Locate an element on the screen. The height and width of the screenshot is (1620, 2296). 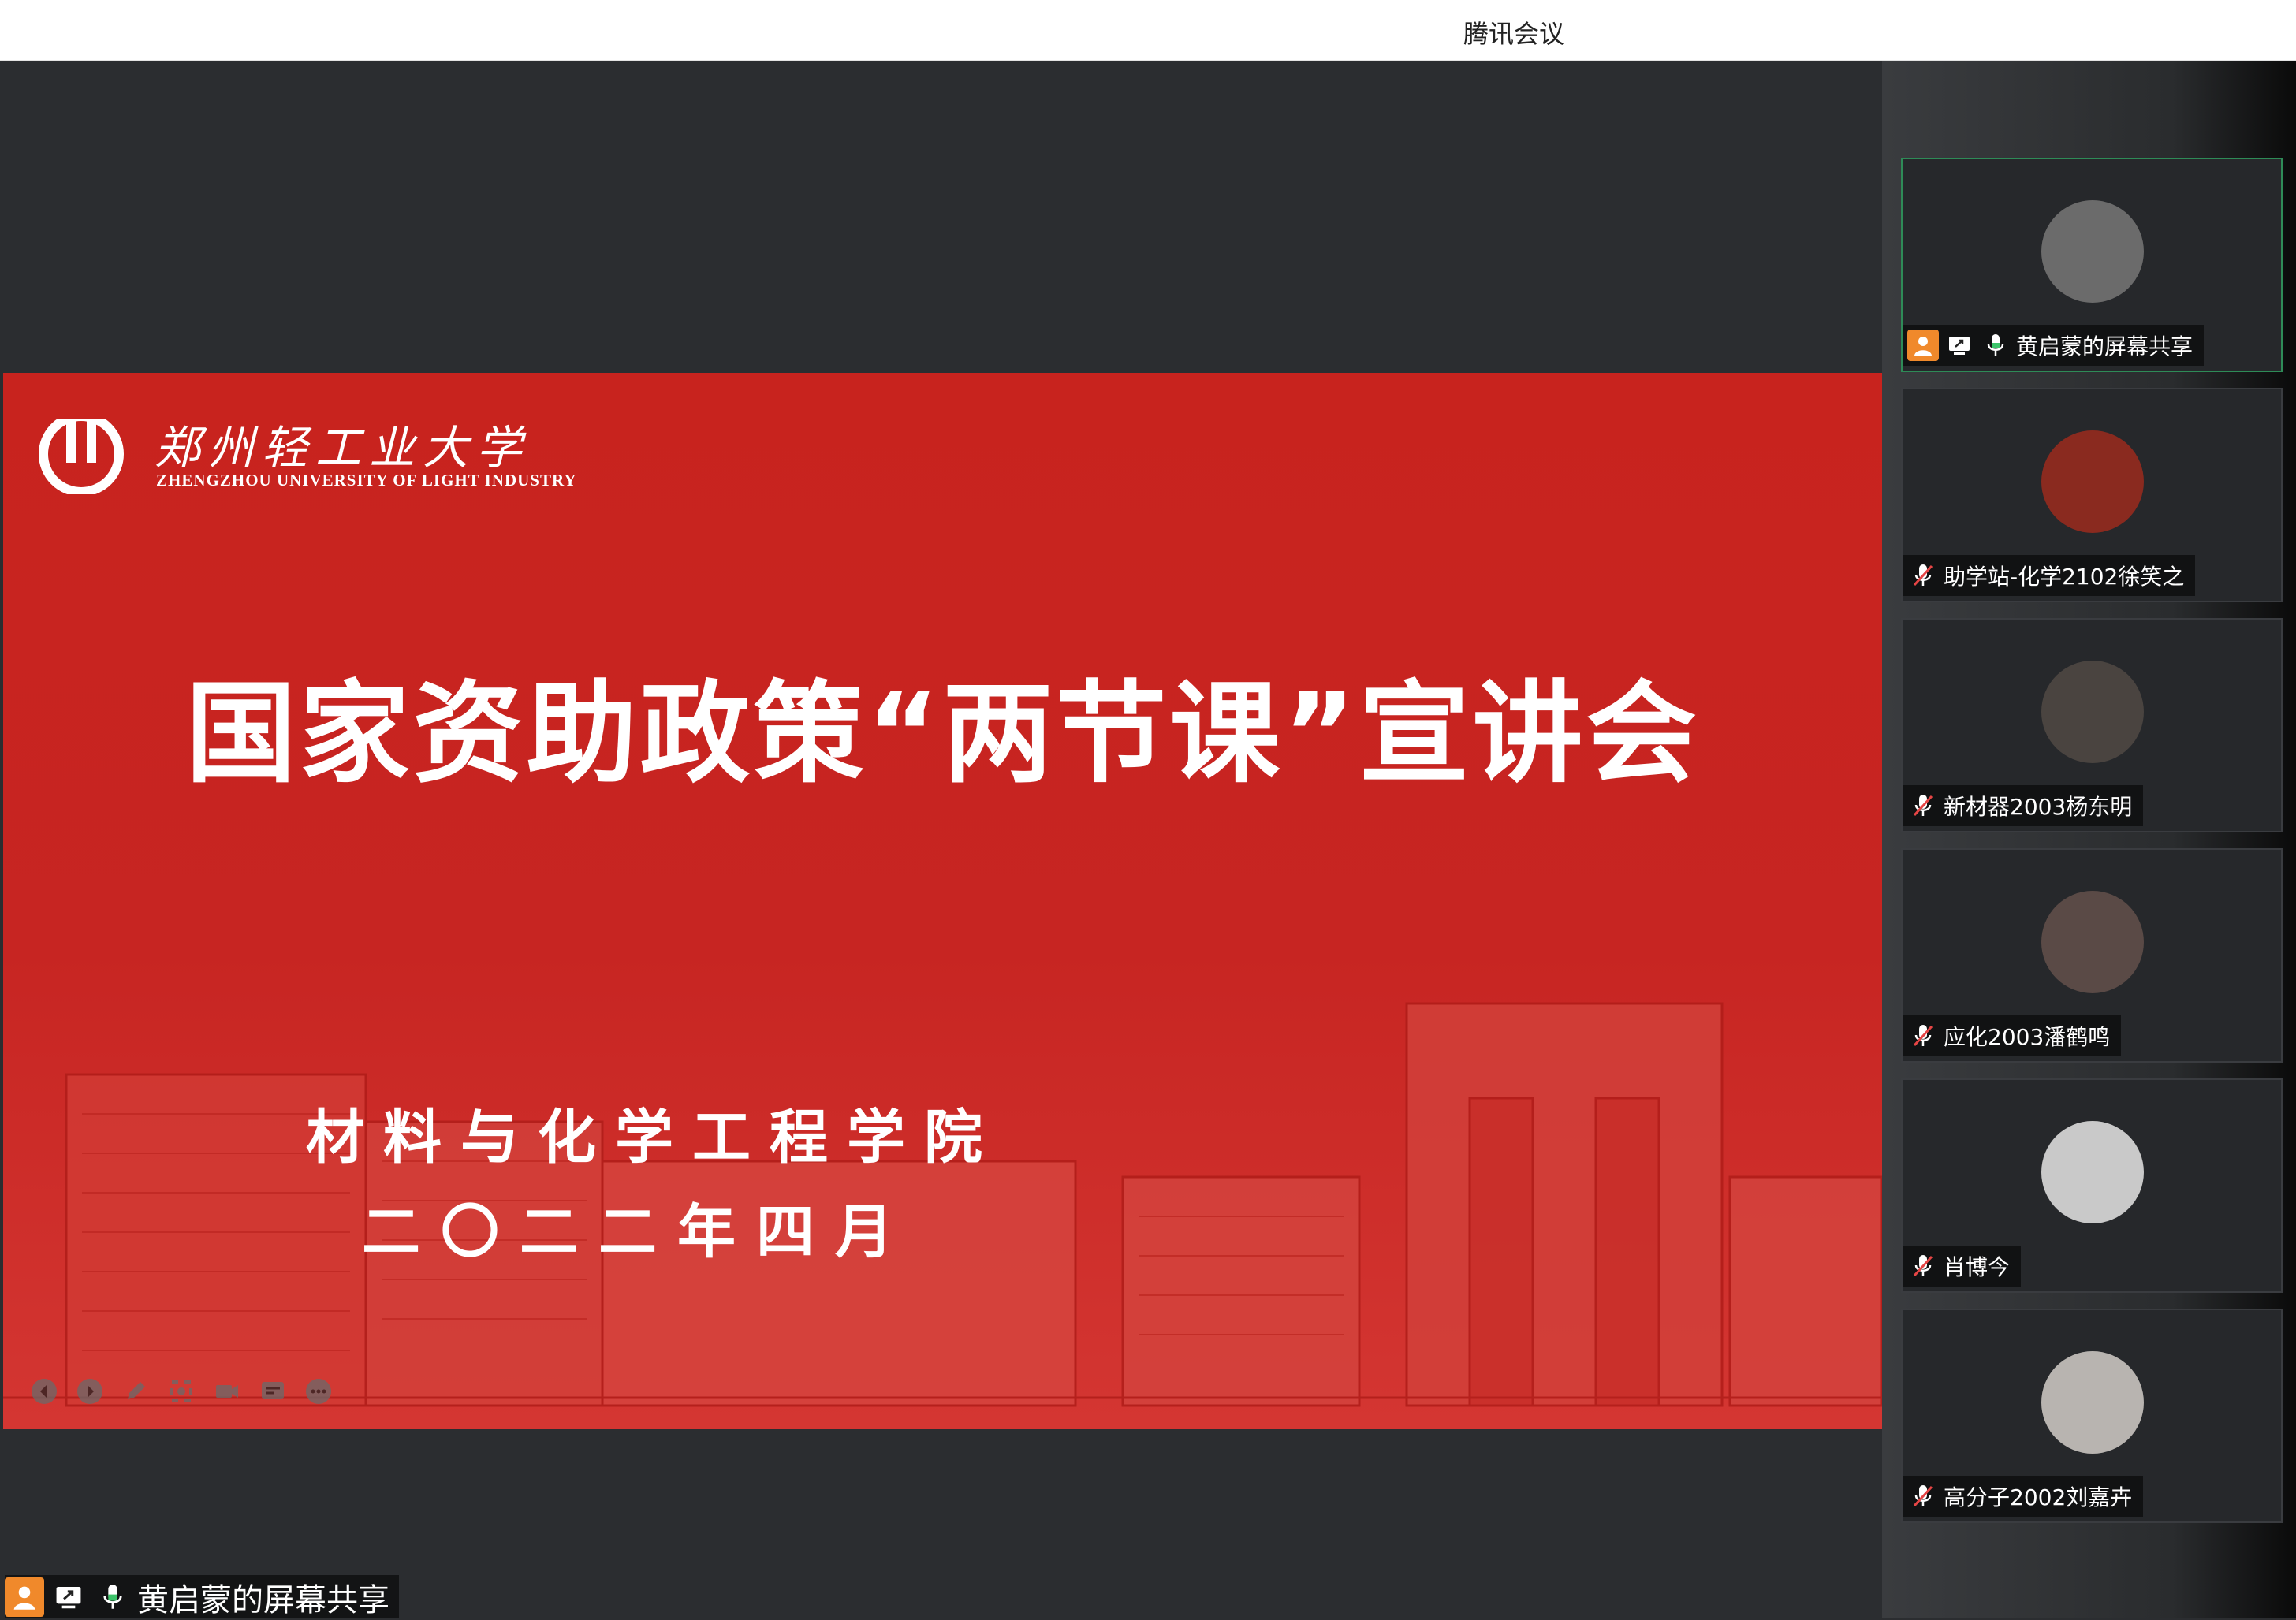
participant-tile: 高分子2002刘嘉卉 is located at coordinates (2092, 1416).